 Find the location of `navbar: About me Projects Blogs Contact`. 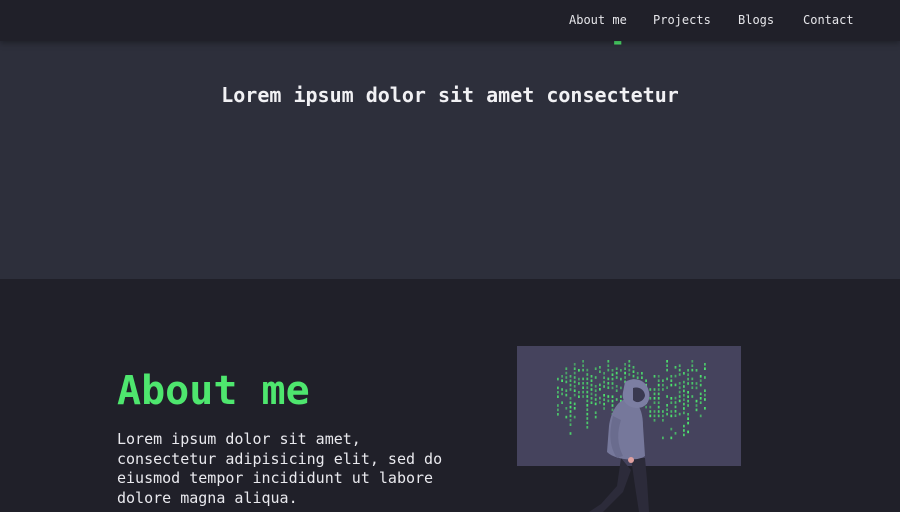

navbar: About me Projects Blogs Contact is located at coordinates (450, 20).